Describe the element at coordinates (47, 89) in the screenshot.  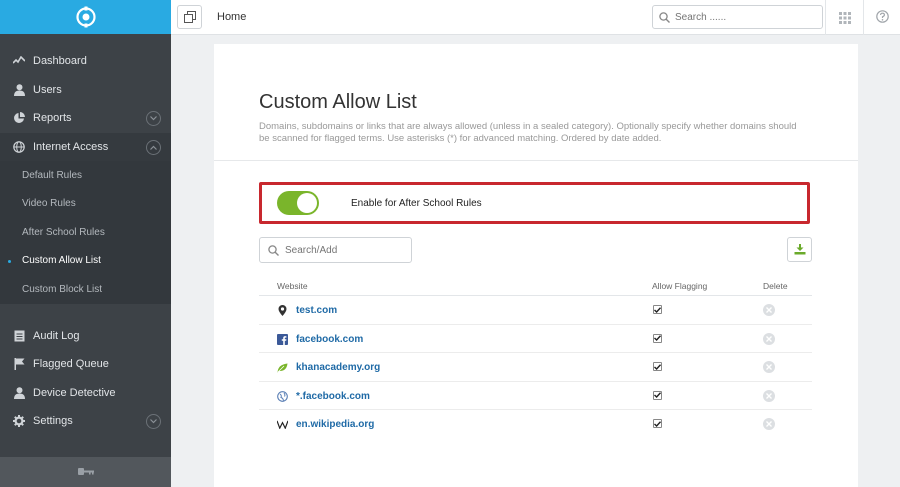
I see `sidebar-item-label: Users` at that location.